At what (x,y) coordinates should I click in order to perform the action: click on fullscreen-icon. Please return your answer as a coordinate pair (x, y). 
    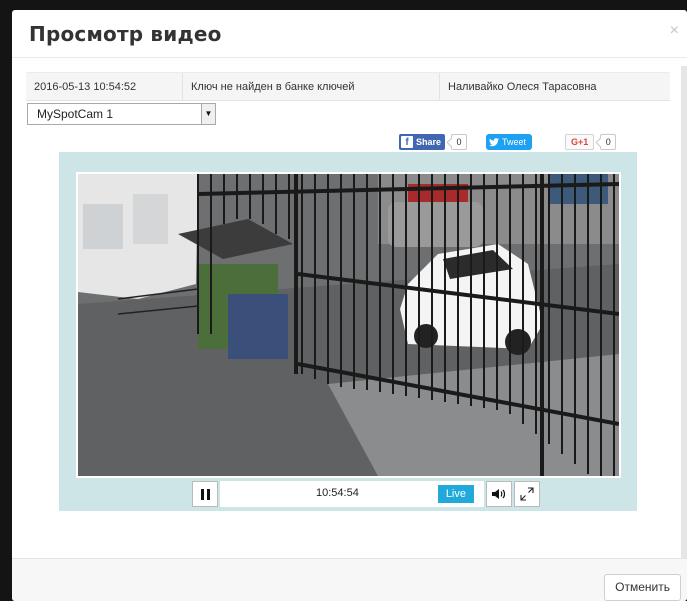
    Looking at the image, I should click on (527, 494).